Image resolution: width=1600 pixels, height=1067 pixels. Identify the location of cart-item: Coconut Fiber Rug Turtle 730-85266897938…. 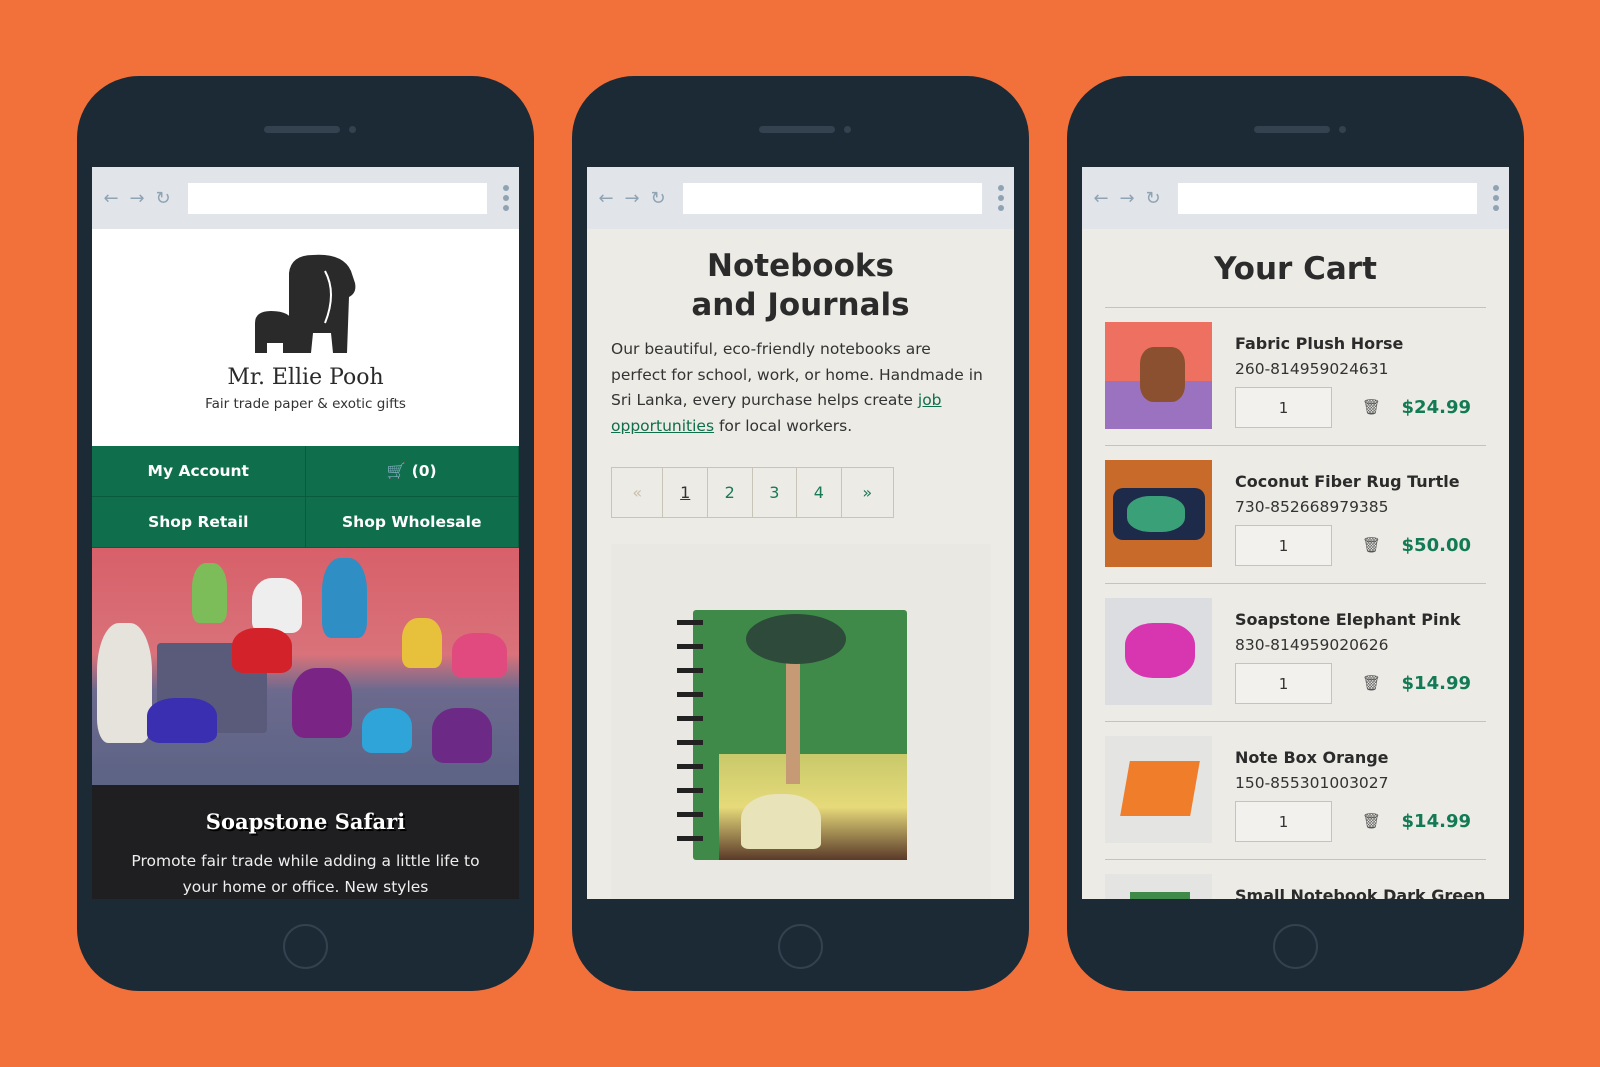
(1295, 515).